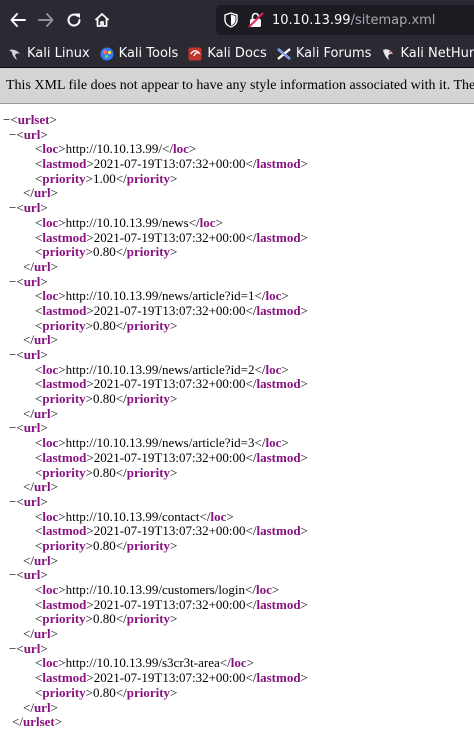 This screenshot has height=737, width=474. What do you see at coordinates (74, 20) in the screenshot?
I see `reload-button` at bounding box center [74, 20].